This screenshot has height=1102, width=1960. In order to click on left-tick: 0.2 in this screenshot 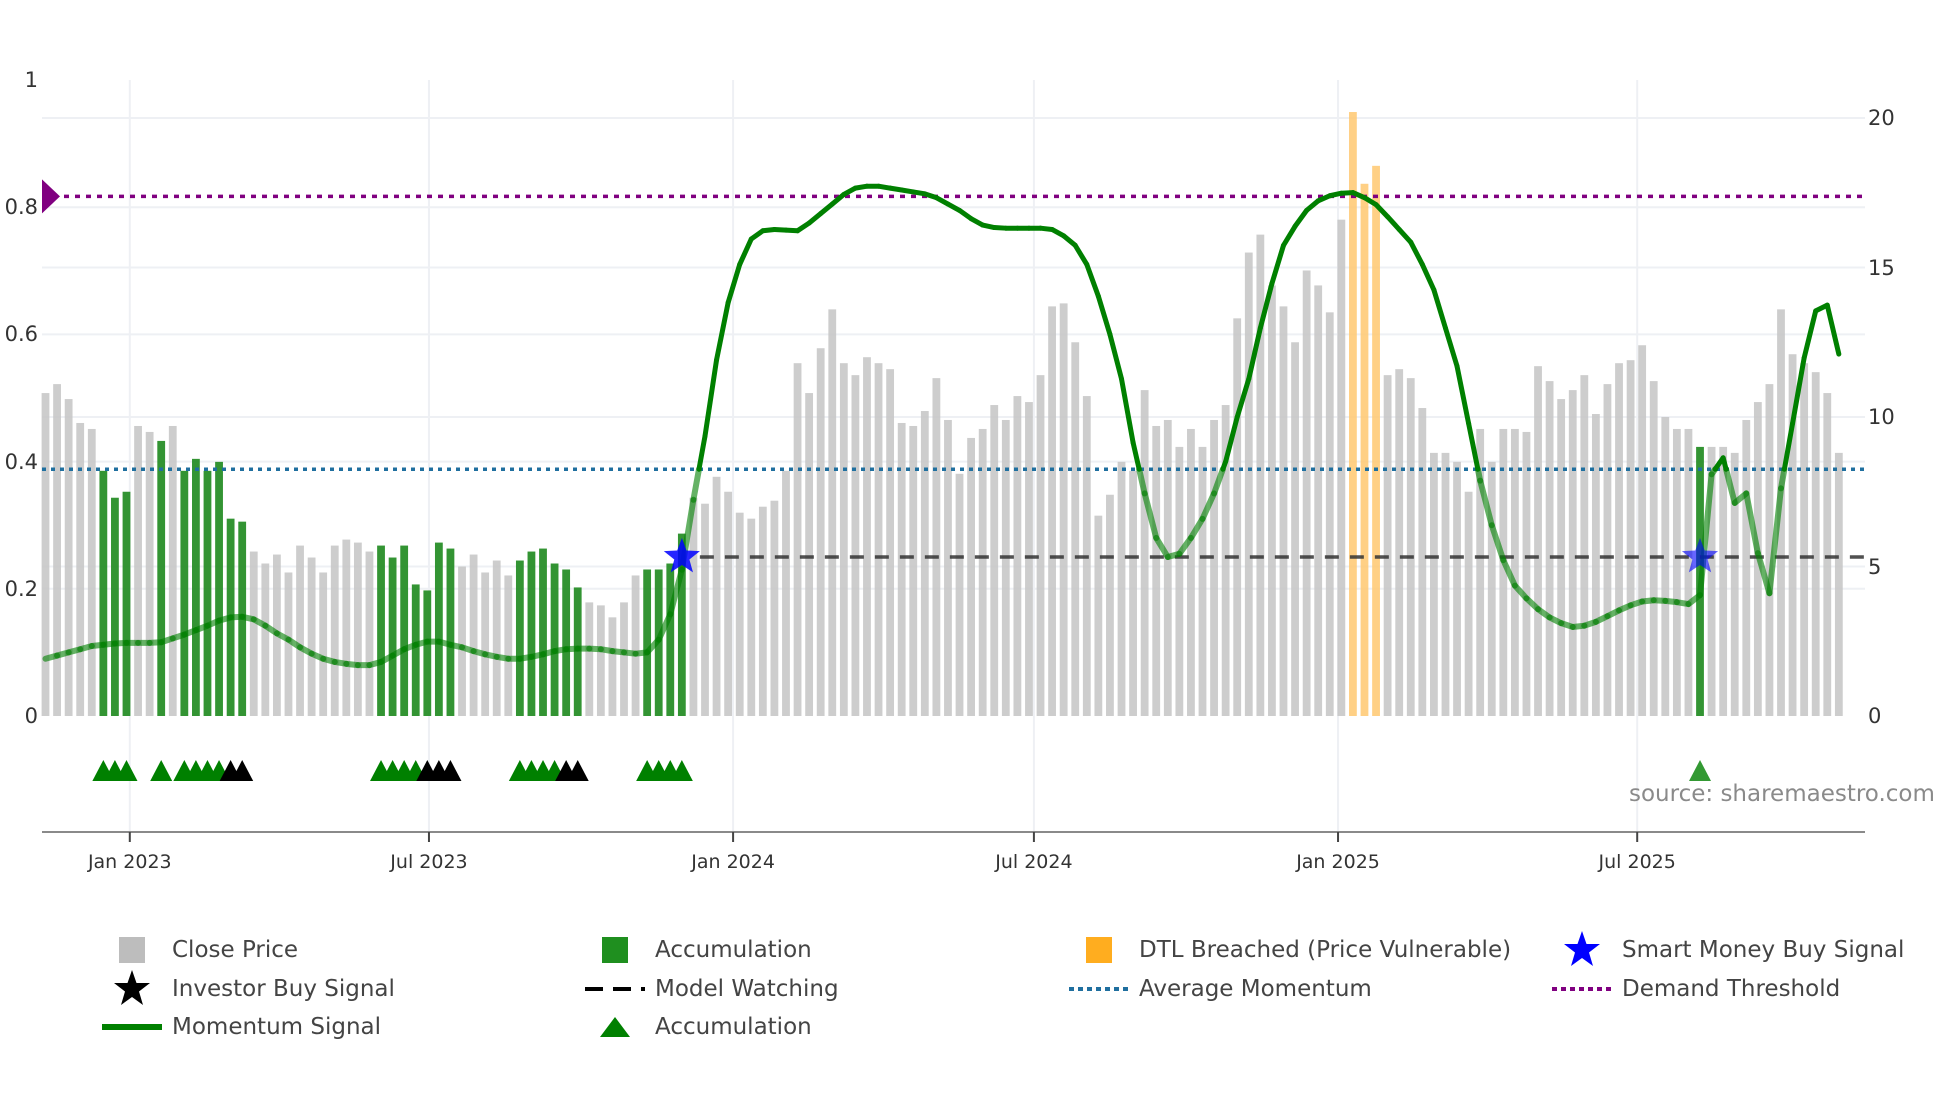, I will do `click(21, 589)`.